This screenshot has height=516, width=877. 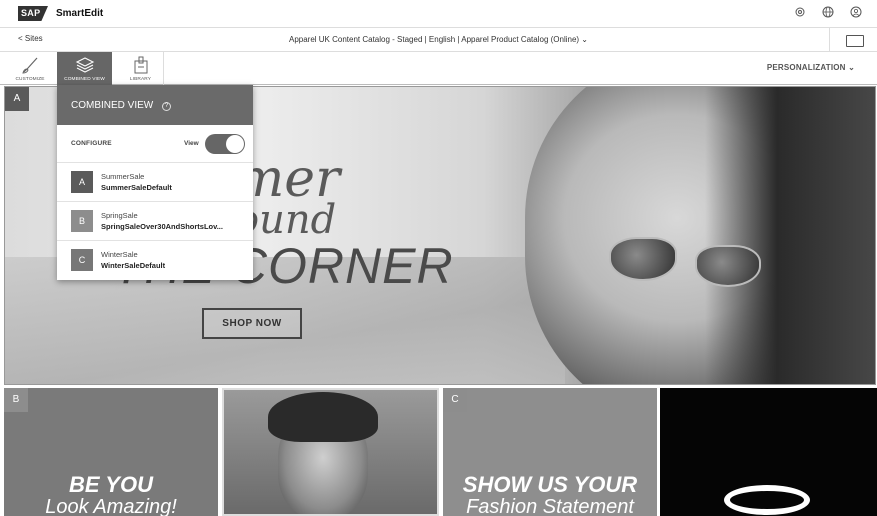 What do you see at coordinates (119, 215) in the screenshot?
I see `experience-name: SpringSale` at bounding box center [119, 215].